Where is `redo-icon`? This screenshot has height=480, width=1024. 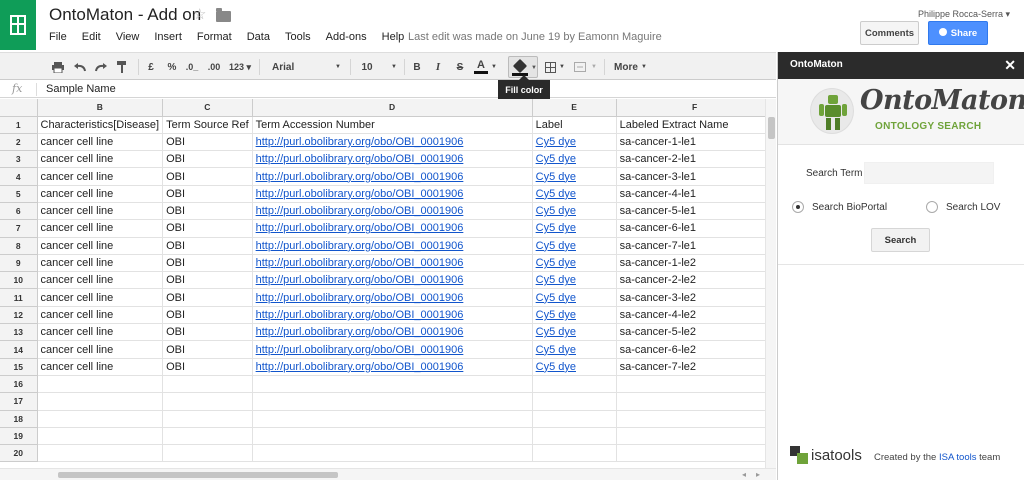 redo-icon is located at coordinates (101, 67).